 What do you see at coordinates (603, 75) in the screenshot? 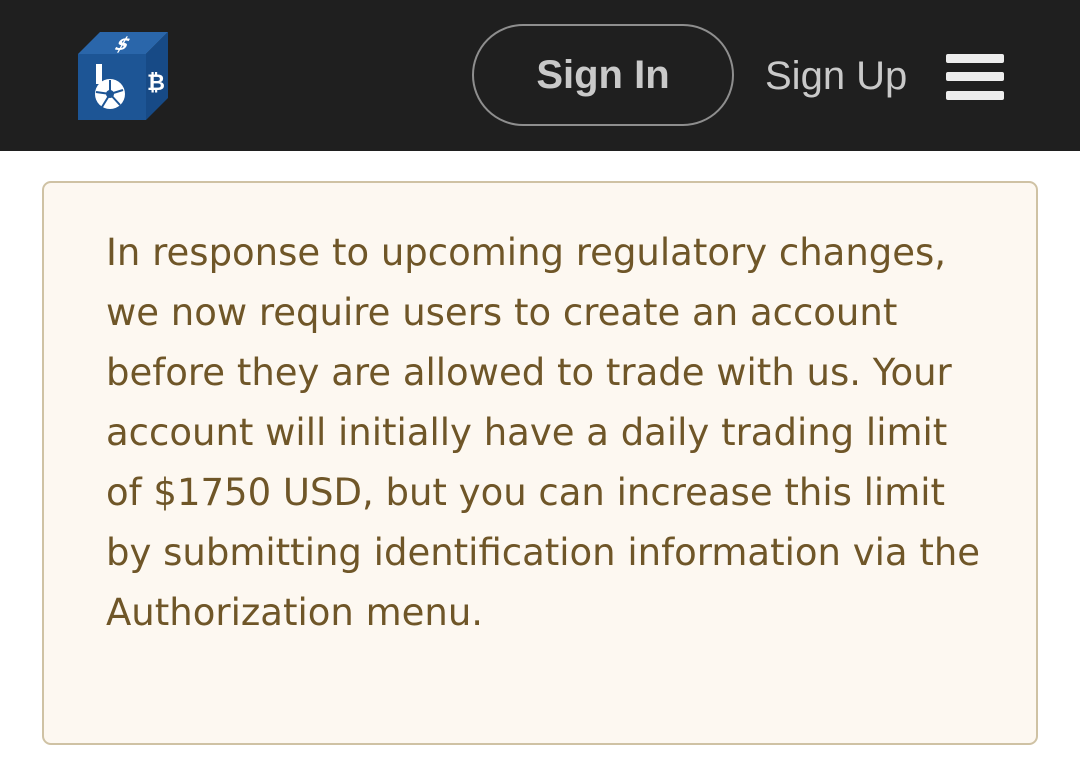
I see `sign-in-button: Sign In` at bounding box center [603, 75].